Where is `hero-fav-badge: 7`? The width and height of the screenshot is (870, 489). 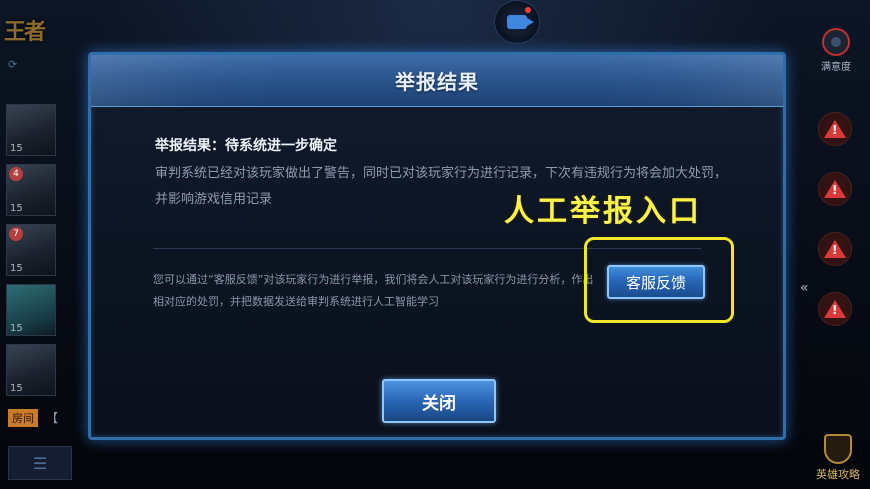 hero-fav-badge: 7 is located at coordinates (16, 234).